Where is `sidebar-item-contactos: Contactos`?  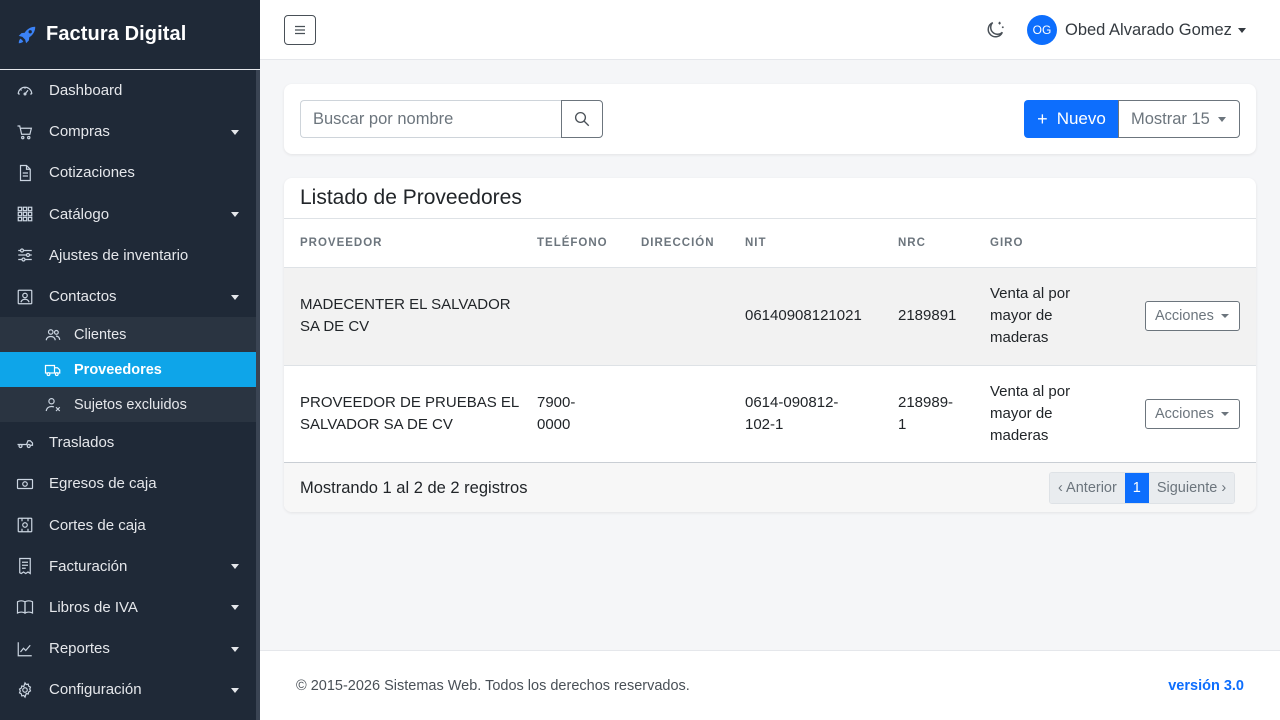
sidebar-item-contactos: Contactos is located at coordinates (128, 296).